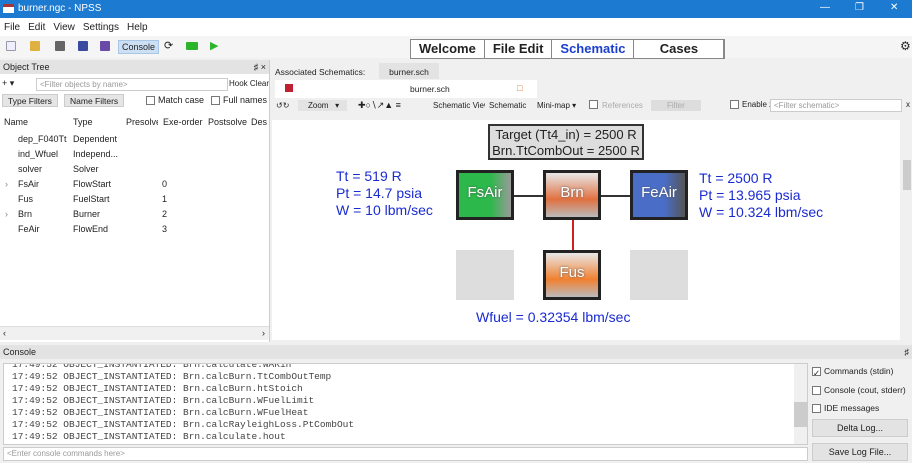  What do you see at coordinates (36, 25) in the screenshot?
I see `menu-edit: Edit` at bounding box center [36, 25].